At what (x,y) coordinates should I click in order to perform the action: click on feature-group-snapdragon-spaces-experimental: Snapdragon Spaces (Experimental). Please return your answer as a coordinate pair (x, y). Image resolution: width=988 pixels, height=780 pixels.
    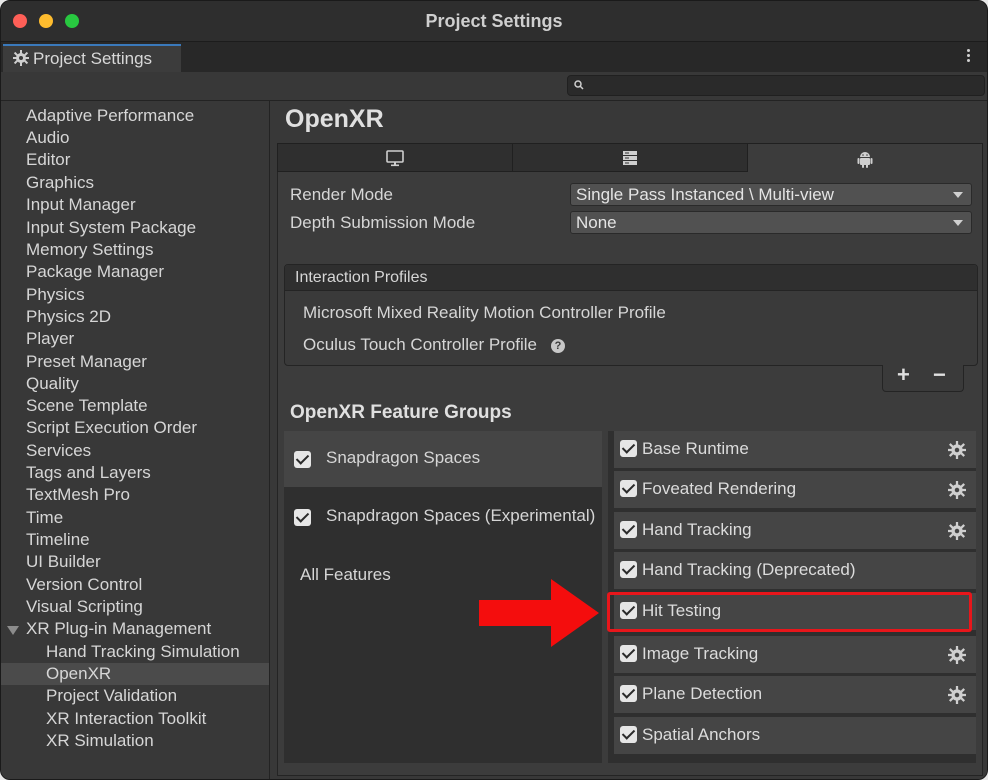
    Looking at the image, I should click on (443, 517).